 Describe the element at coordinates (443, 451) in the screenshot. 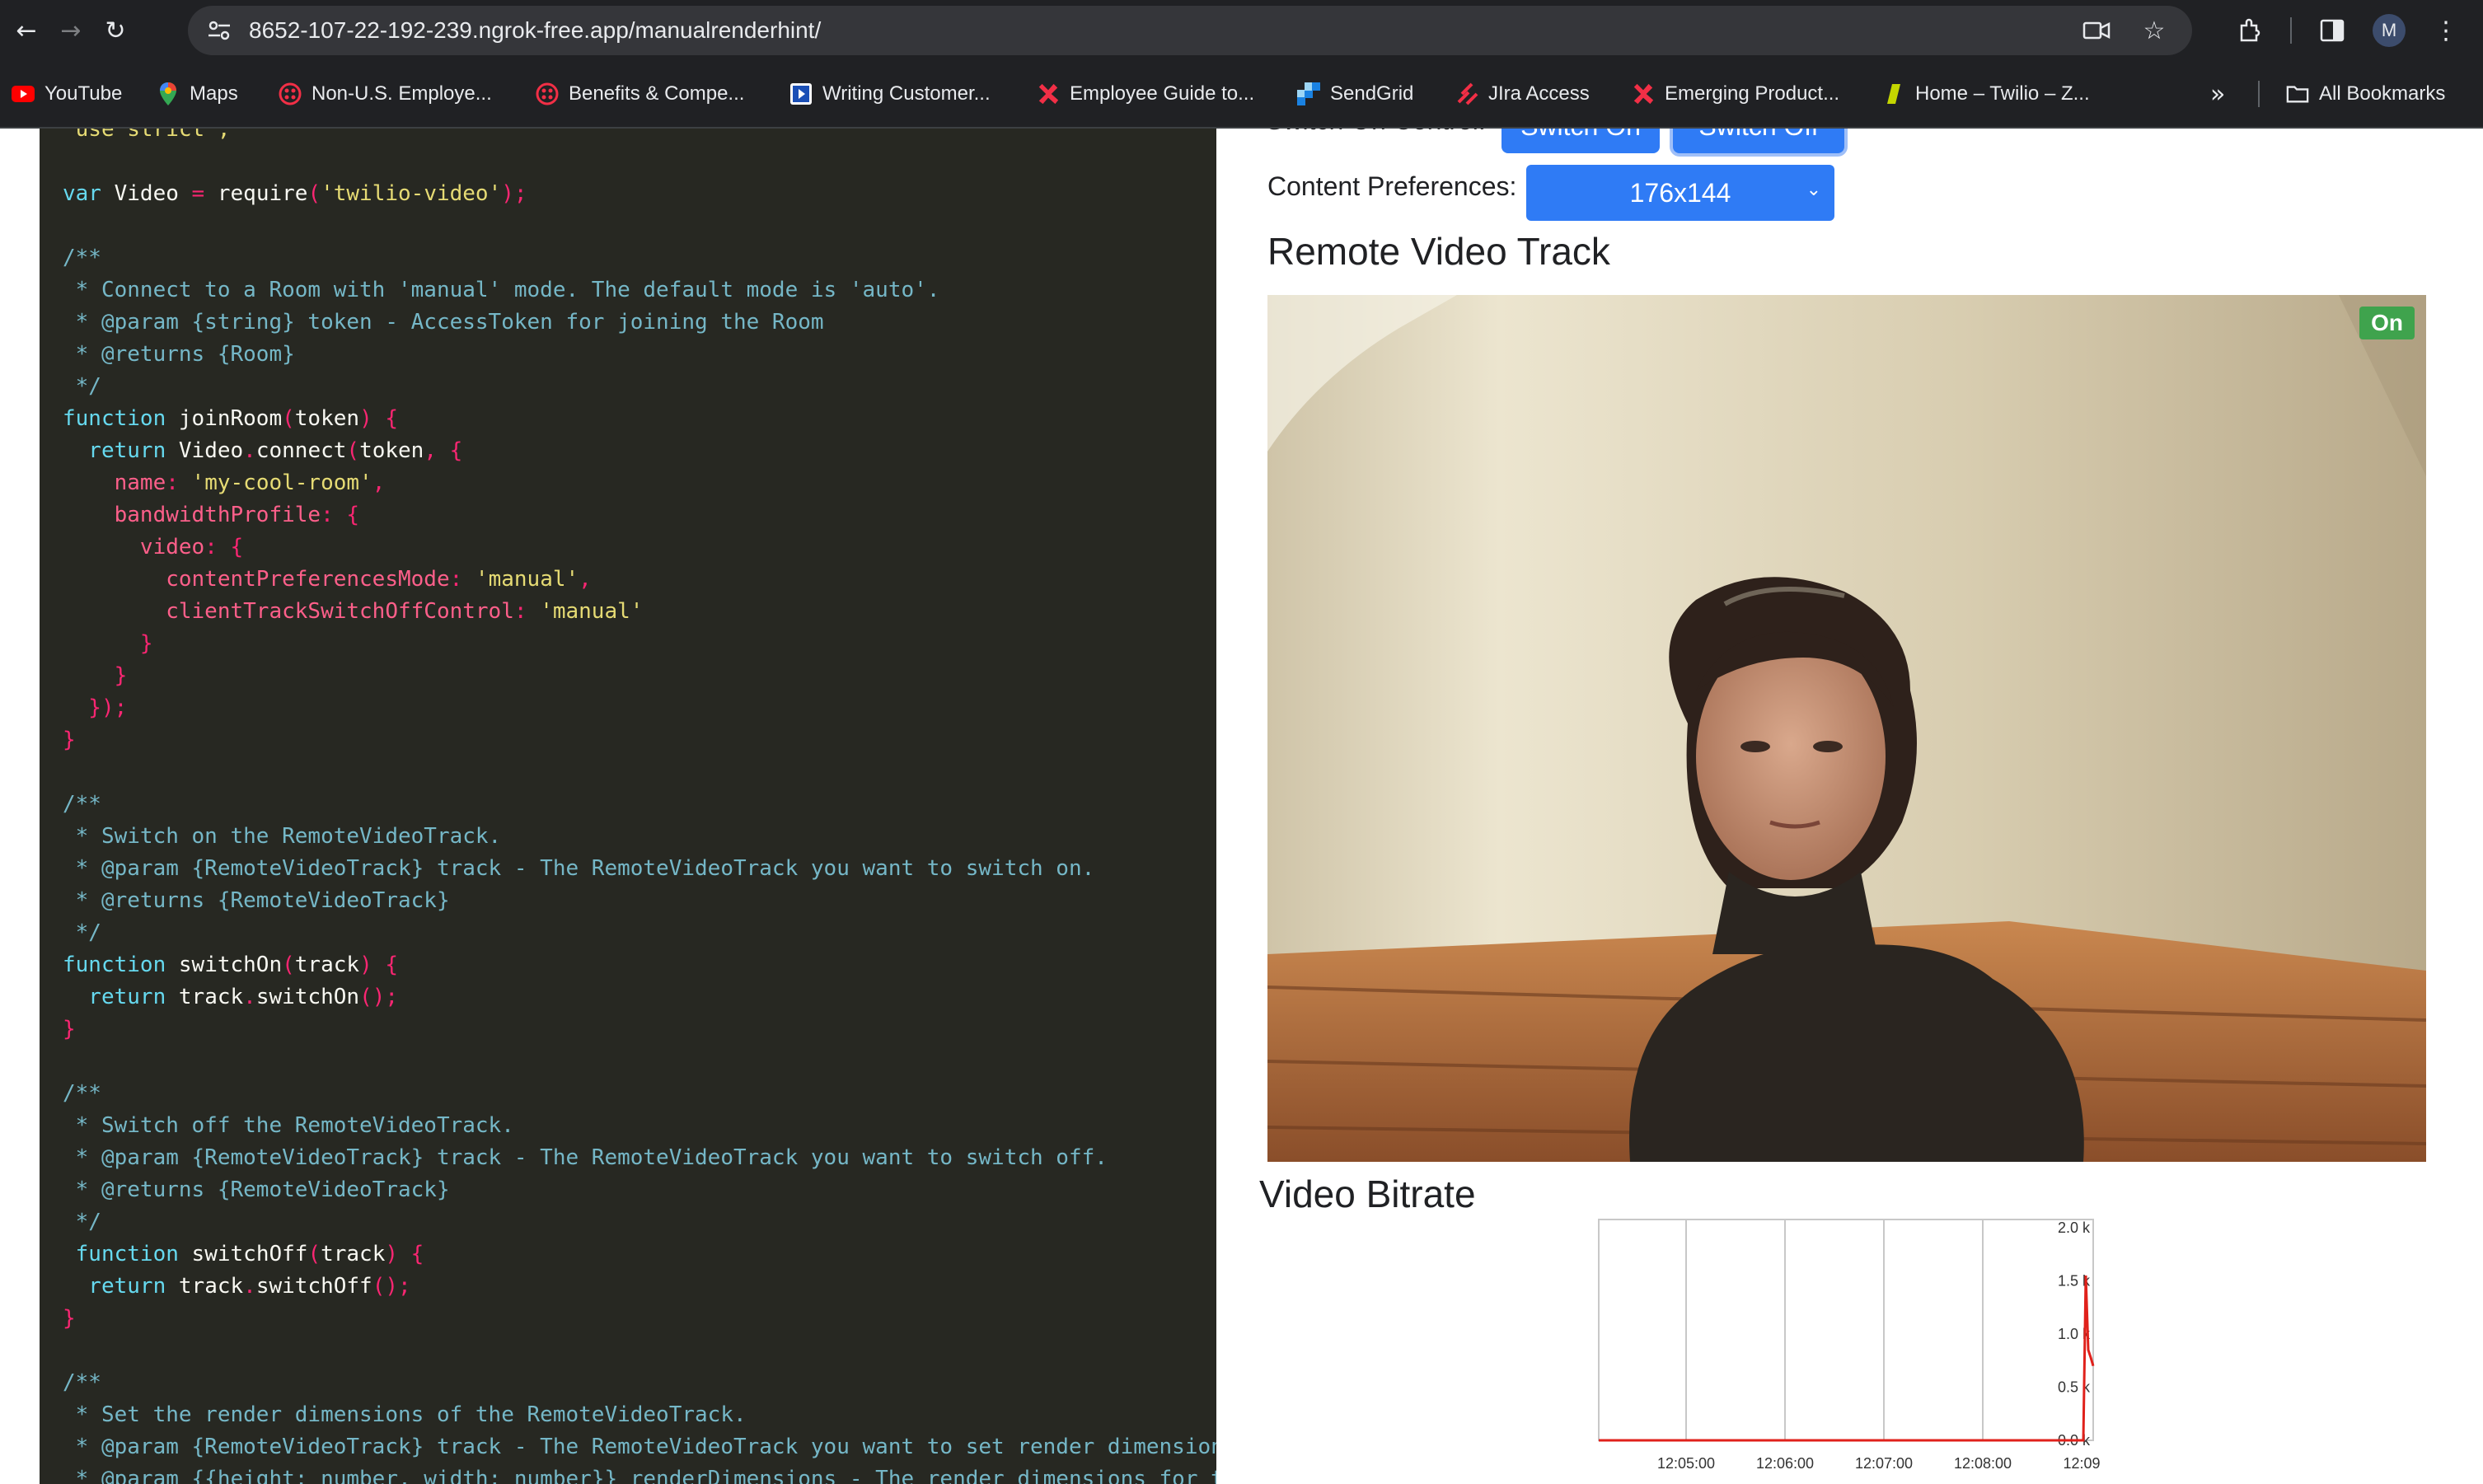

I see `code-token: , {` at that location.